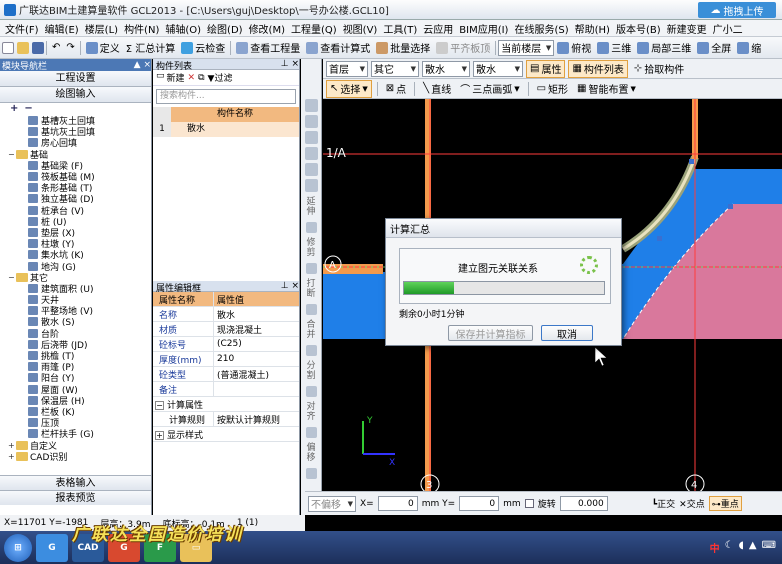 The width and height of the screenshot is (782, 564). Describe the element at coordinates (311, 185) in the screenshot. I see `rotate-icon` at that location.